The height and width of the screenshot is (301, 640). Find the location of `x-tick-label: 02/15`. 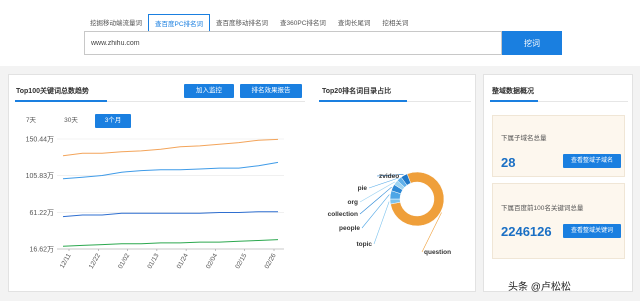

x-tick-label: 02/15 is located at coordinates (241, 261).